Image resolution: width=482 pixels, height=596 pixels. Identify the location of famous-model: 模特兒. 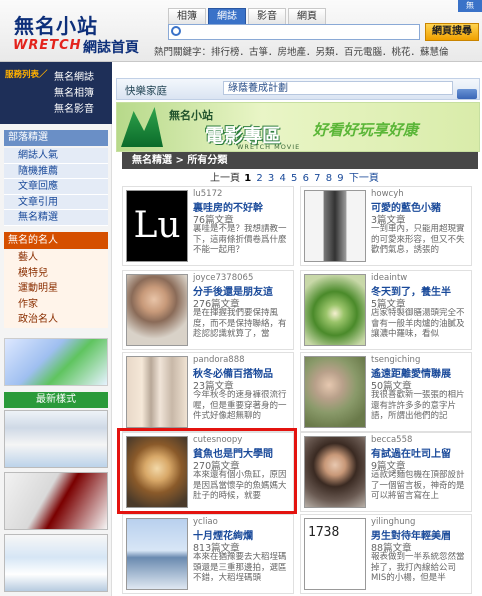
(56, 274).